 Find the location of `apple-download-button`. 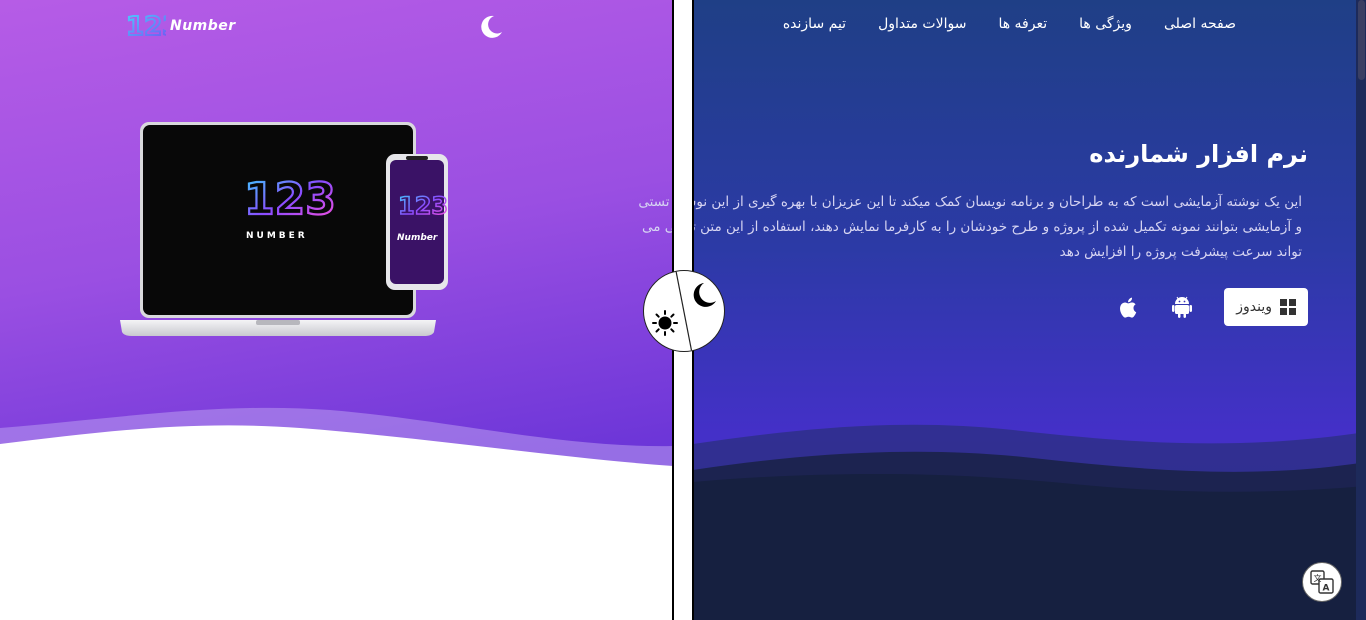

apple-download-button is located at coordinates (1128, 307).